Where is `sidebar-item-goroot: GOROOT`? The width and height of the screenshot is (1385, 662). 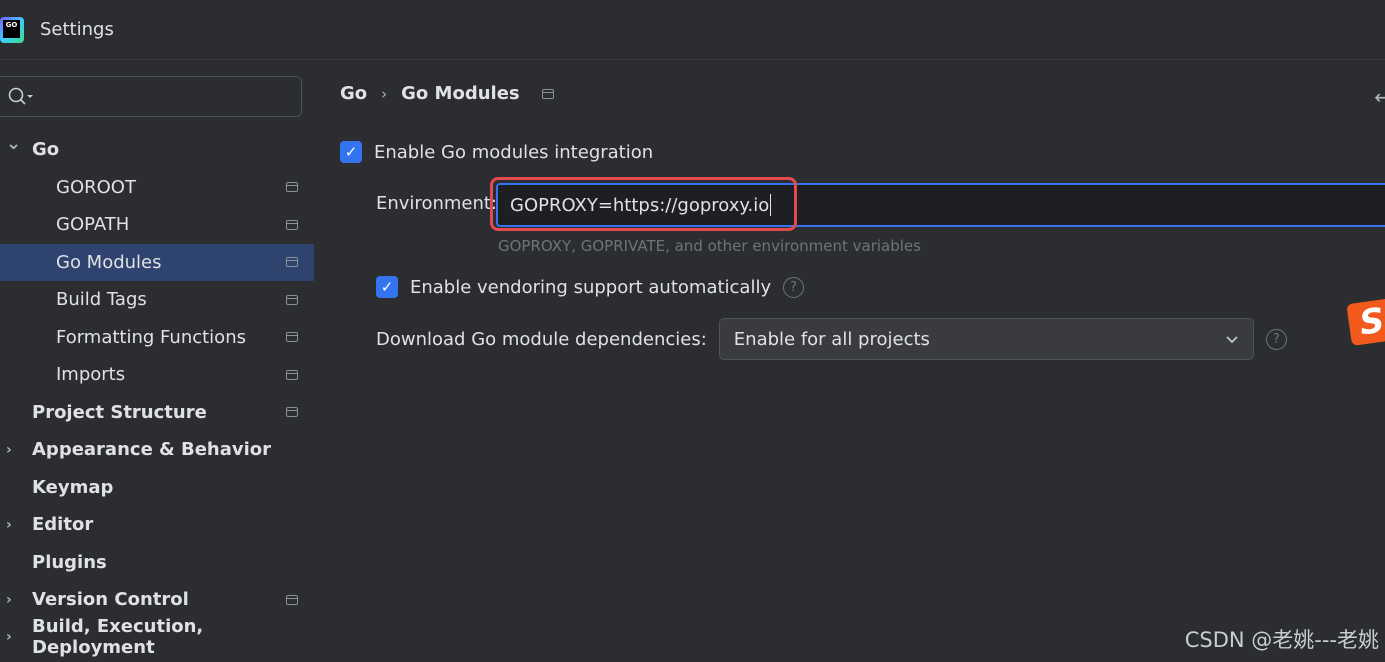
sidebar-item-goroot: GOROOT is located at coordinates (157, 188).